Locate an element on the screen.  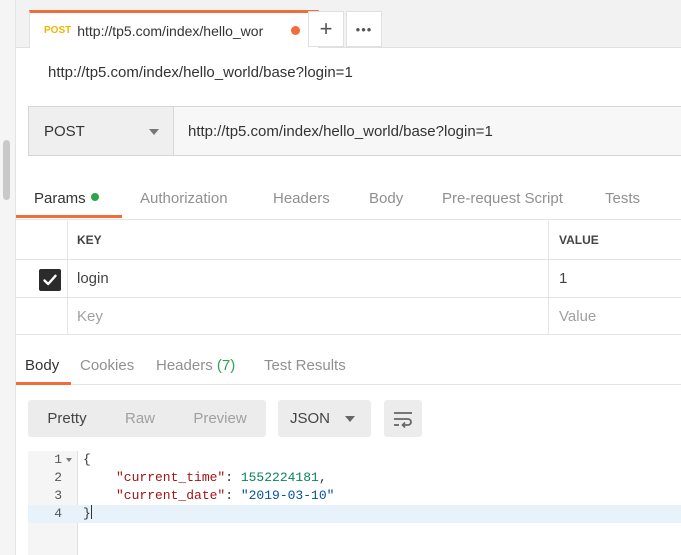
headers-count-badge: (7) is located at coordinates (226, 365).